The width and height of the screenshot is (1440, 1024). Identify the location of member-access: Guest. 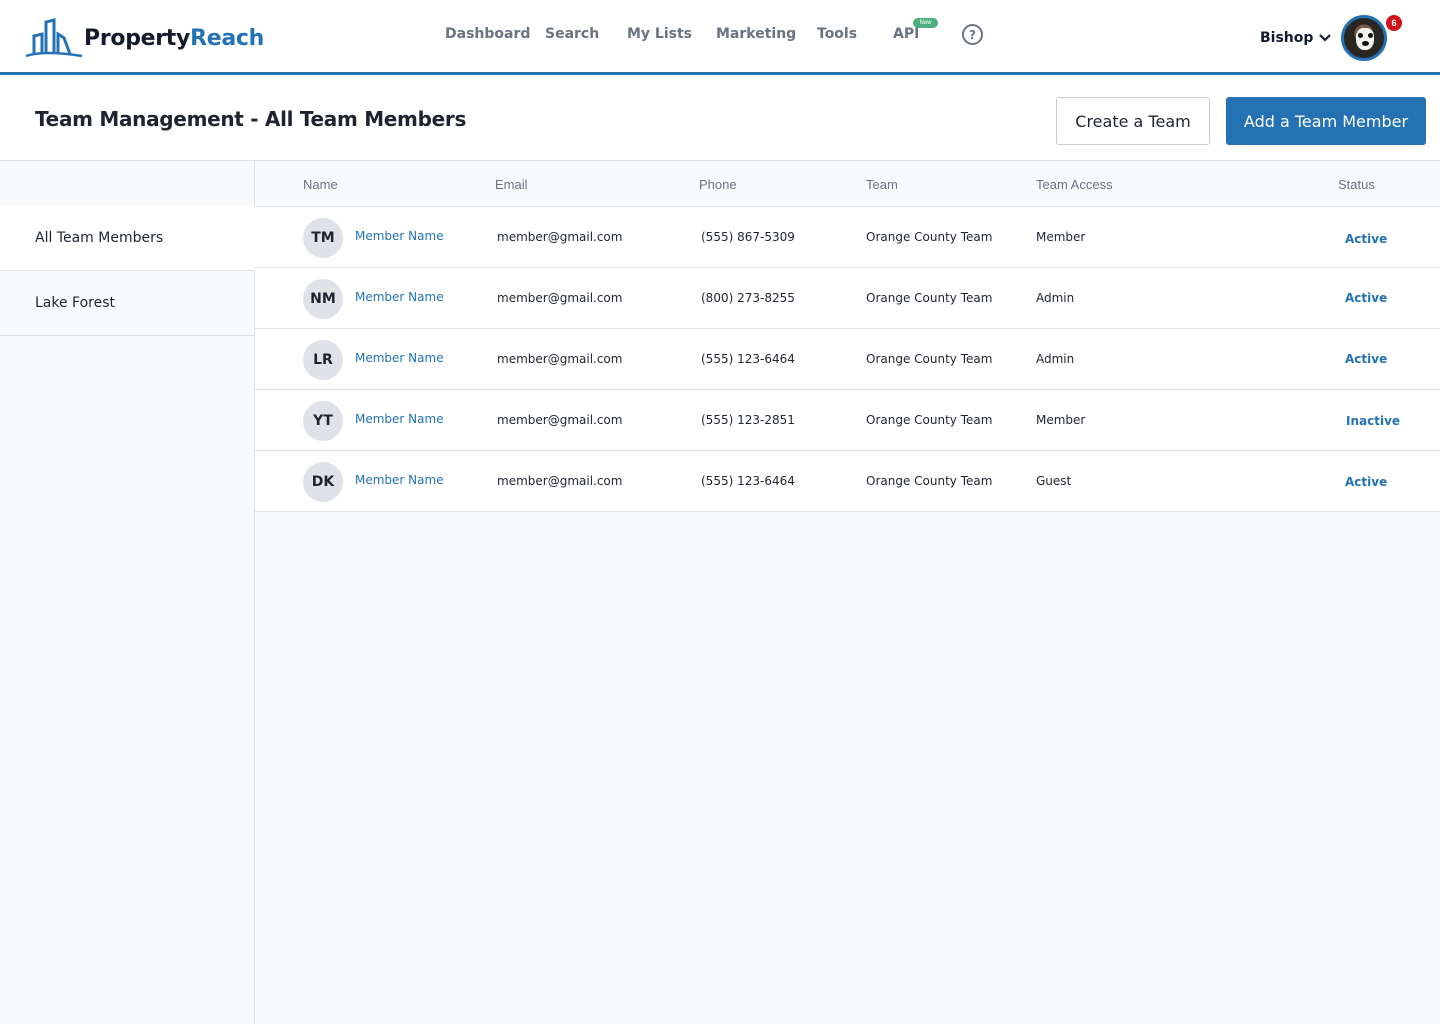
(1054, 481).